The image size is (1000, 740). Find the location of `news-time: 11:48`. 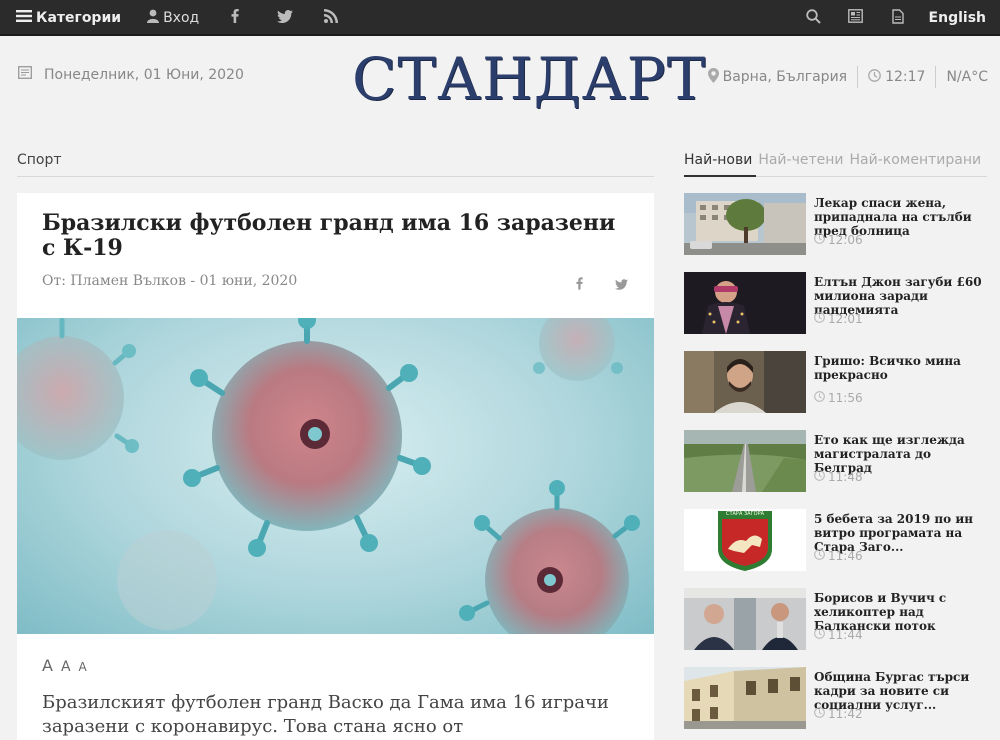

news-time: 11:48 is located at coordinates (838, 477).